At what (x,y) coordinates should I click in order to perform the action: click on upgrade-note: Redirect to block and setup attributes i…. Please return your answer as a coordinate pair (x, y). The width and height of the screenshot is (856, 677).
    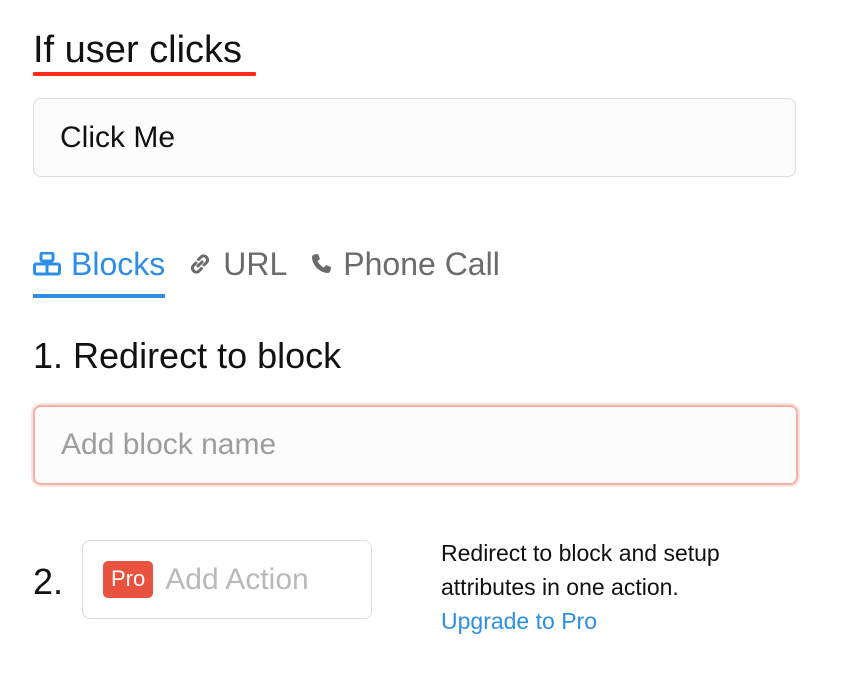
    Looking at the image, I should click on (591, 587).